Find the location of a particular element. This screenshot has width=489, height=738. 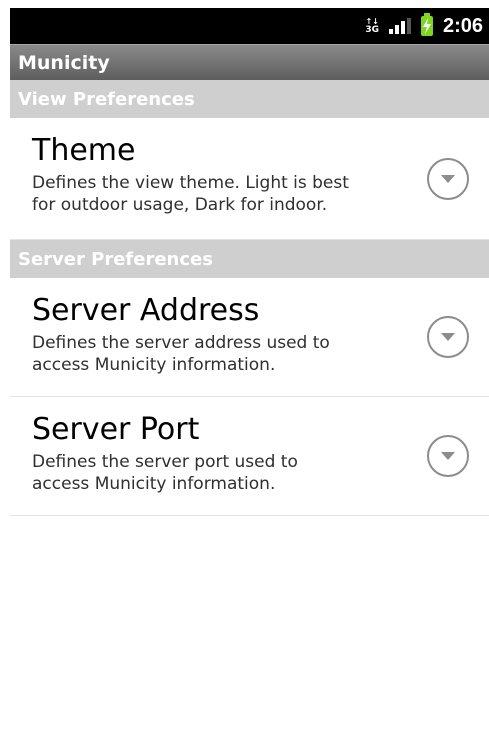

category-label: Server Preferences is located at coordinates (115, 259).